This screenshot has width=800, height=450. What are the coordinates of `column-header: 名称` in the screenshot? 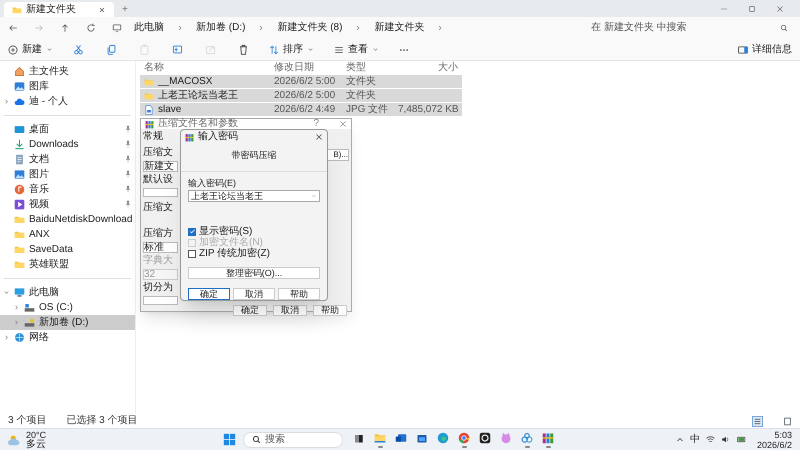 It's located at (205, 68).